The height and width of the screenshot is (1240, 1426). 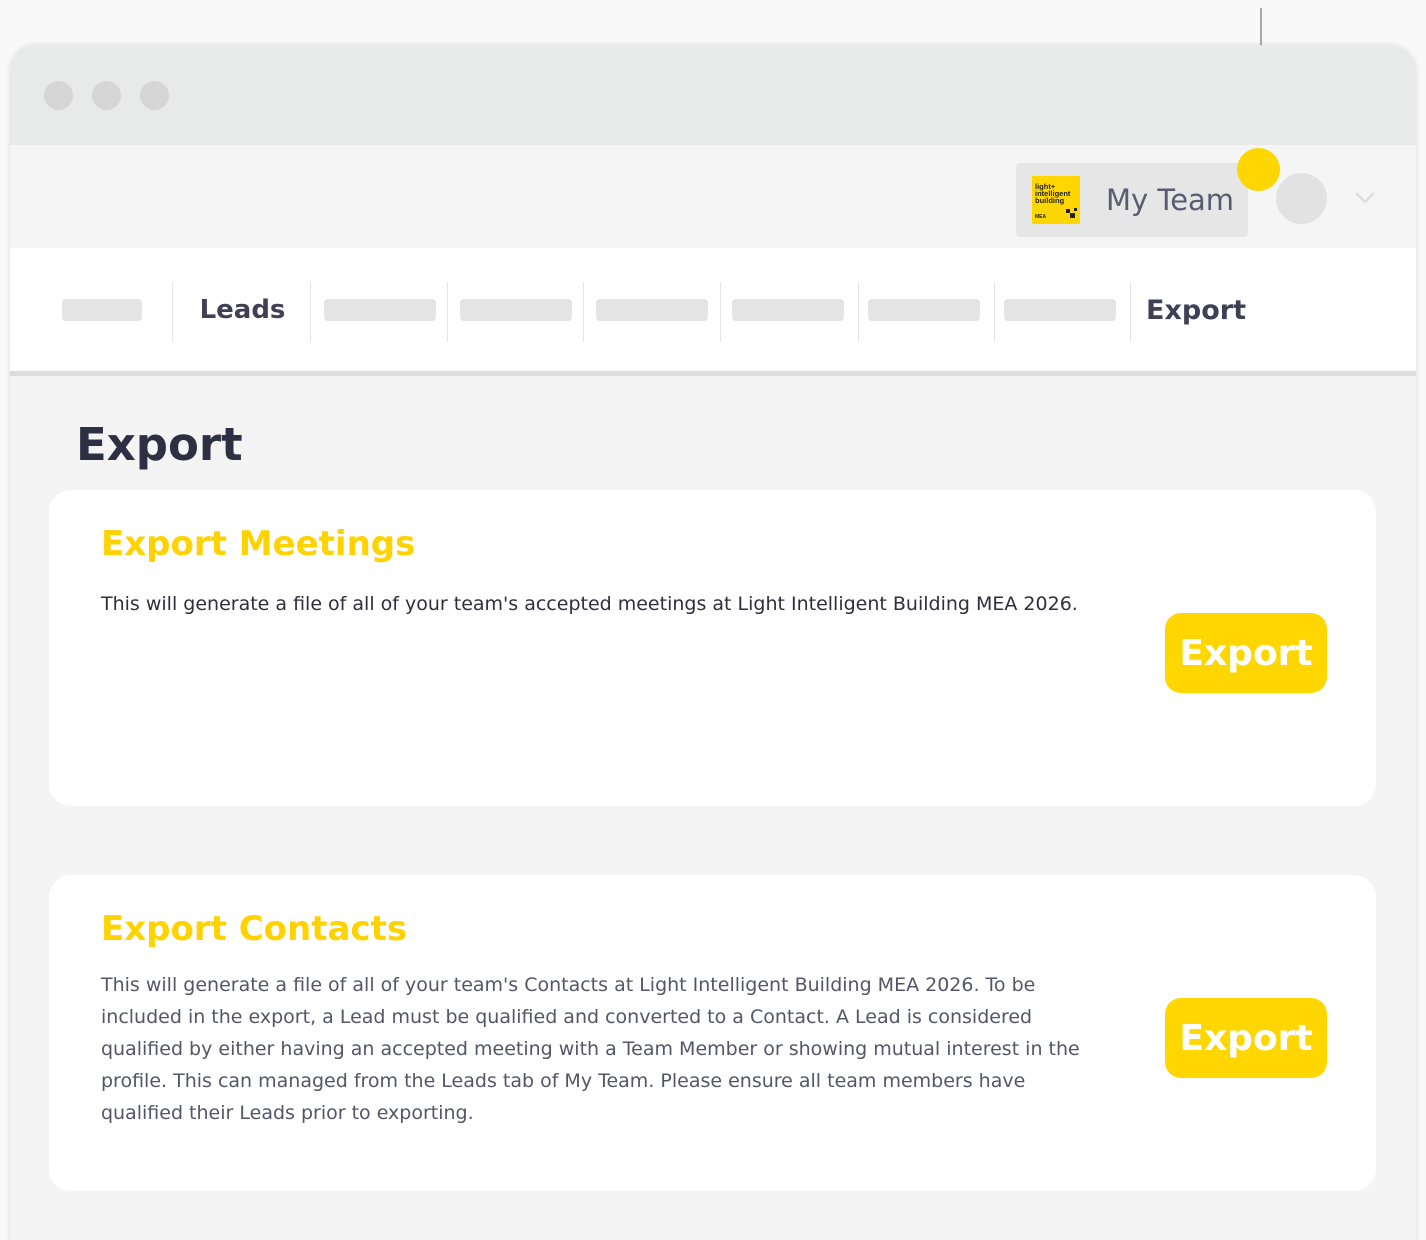 I want to click on tab-export: Export, so click(x=1196, y=310).